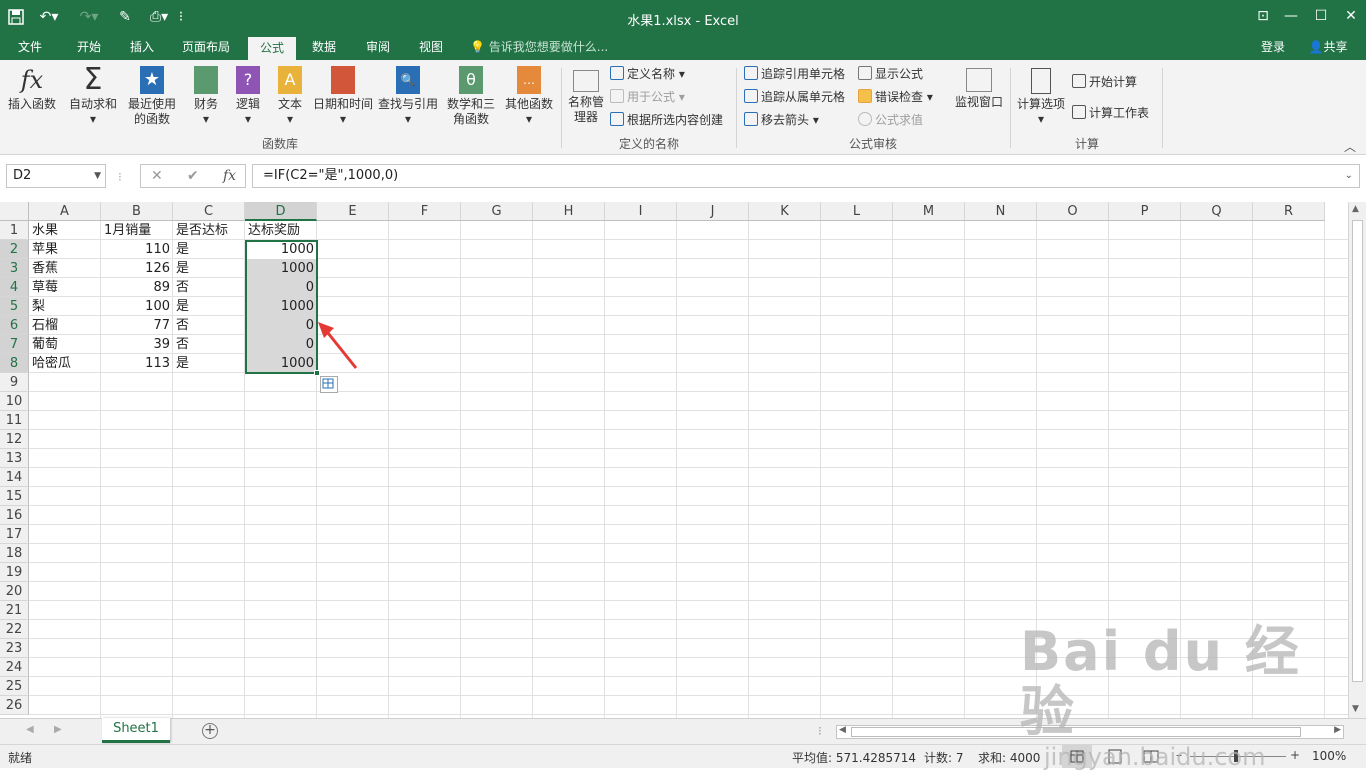  What do you see at coordinates (65, 268) in the screenshot?
I see `cell-a3: 香蕉` at bounding box center [65, 268].